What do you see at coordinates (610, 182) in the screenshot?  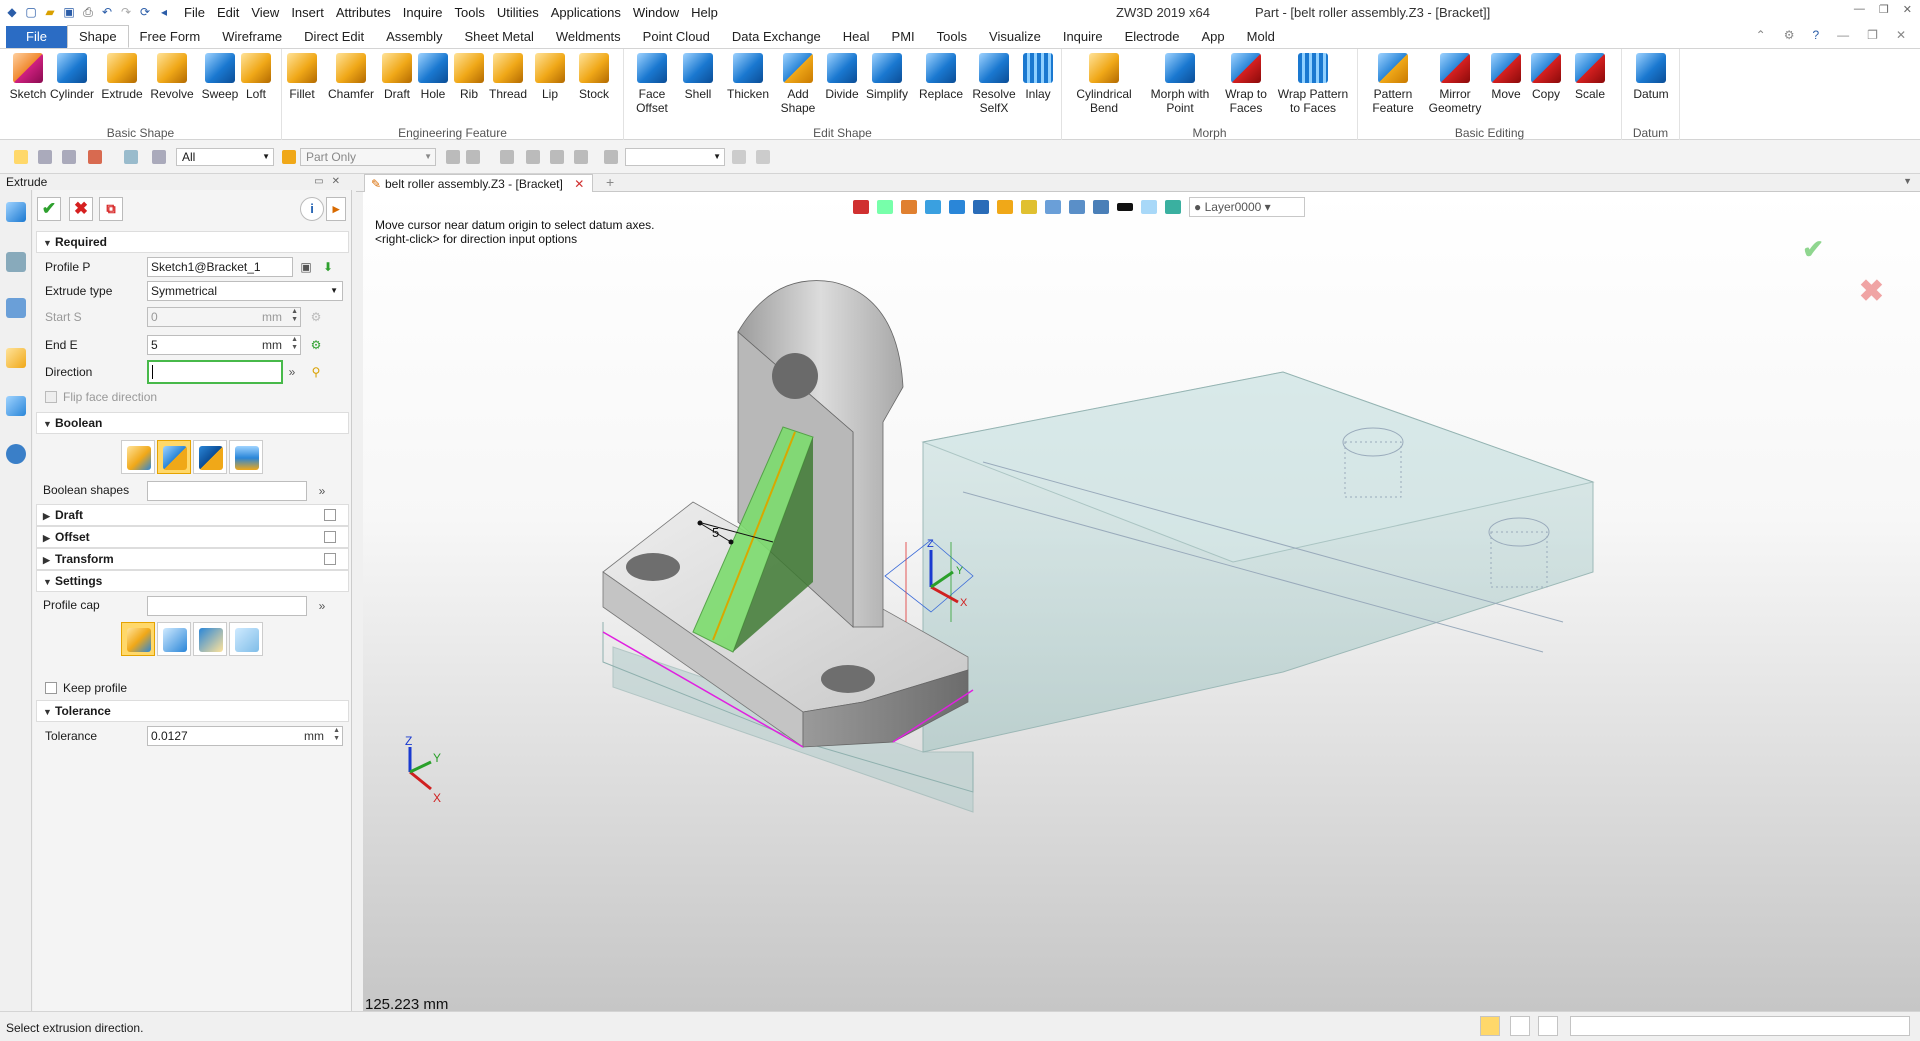 I see `new-tab-icon: +` at bounding box center [610, 182].